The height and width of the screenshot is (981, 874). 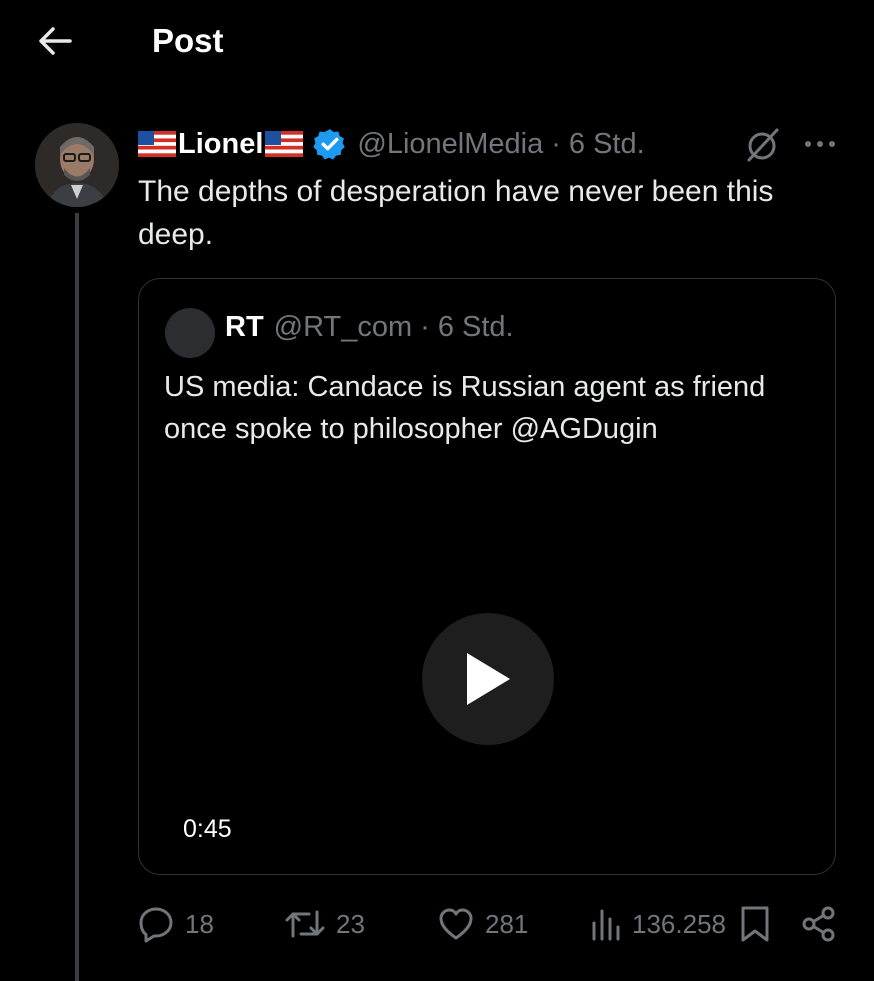 I want to click on back-arrow-icon, so click(x=55, y=41).